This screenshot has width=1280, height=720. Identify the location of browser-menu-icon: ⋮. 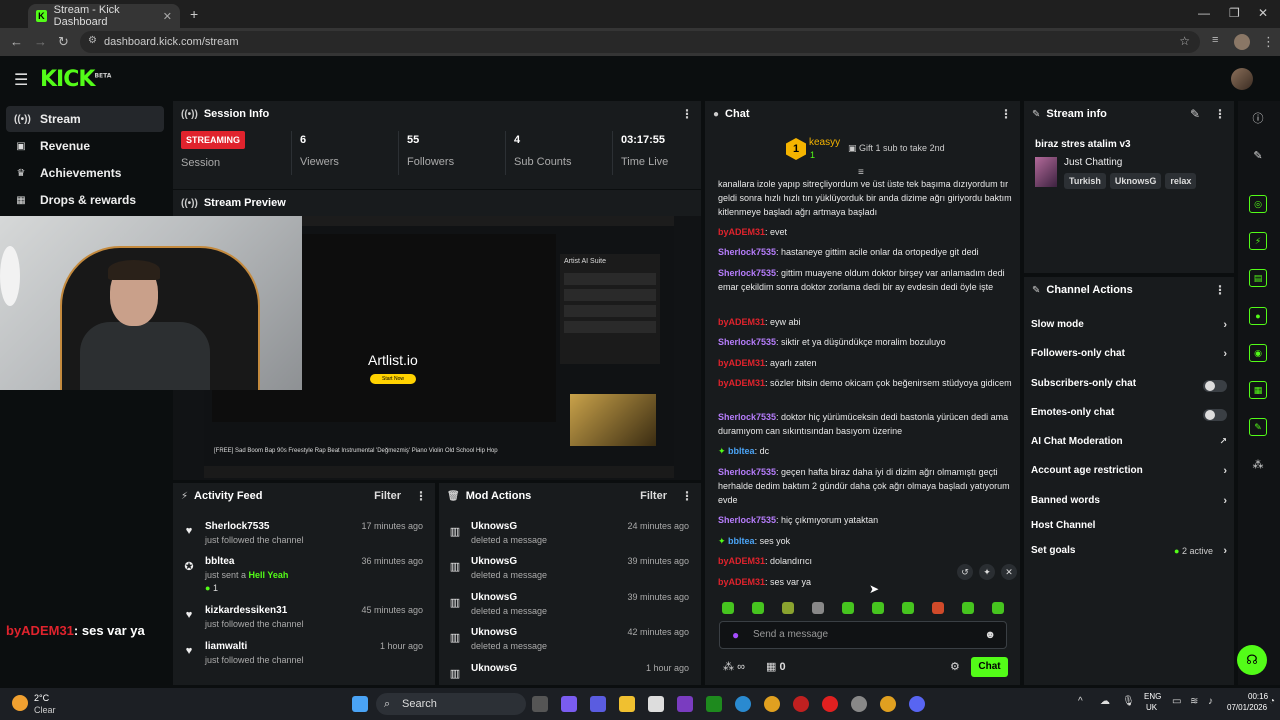
(1268, 42).